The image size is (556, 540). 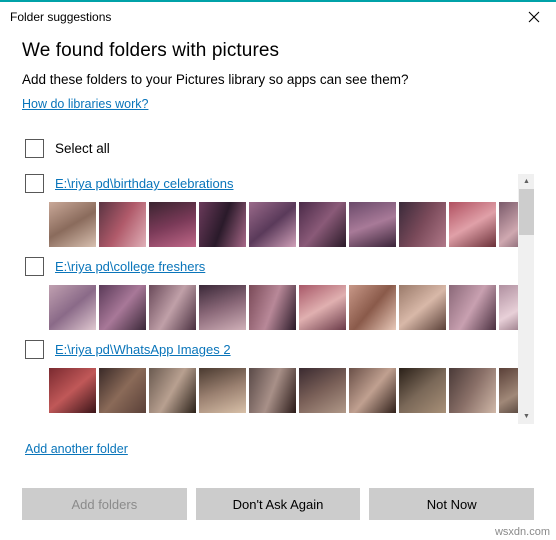 I want to click on not-now-button: Not Now, so click(x=452, y=504).